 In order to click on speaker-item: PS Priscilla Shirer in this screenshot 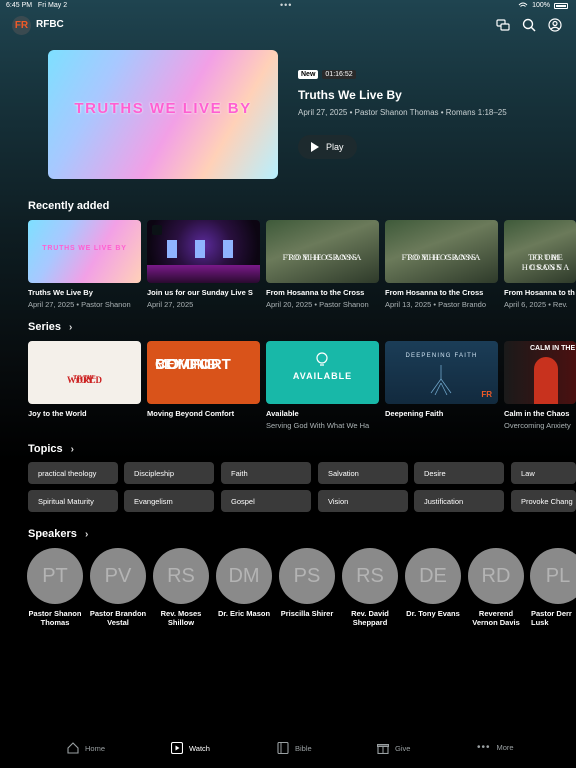, I will do `click(307, 583)`.